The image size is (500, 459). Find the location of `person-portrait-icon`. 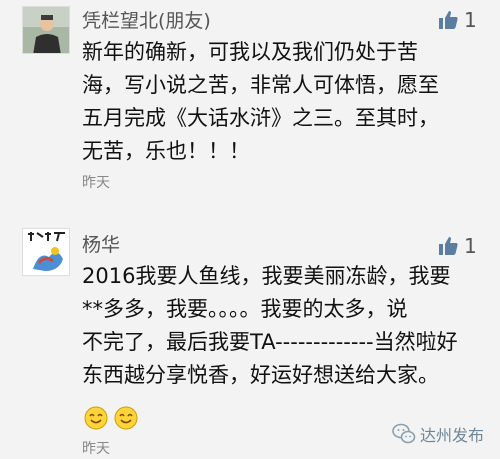

person-portrait-icon is located at coordinates (46, 30).